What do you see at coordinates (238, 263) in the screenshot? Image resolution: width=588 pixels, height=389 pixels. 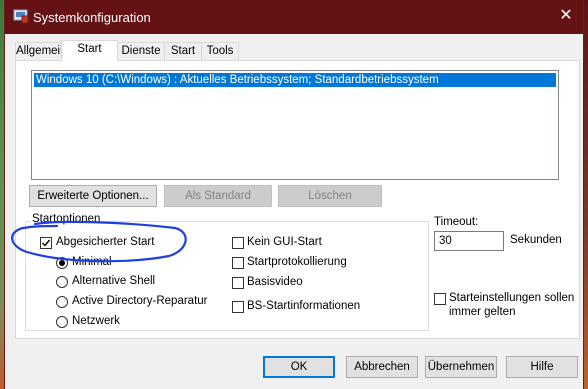 I see `boot-log-checkbox` at bounding box center [238, 263].